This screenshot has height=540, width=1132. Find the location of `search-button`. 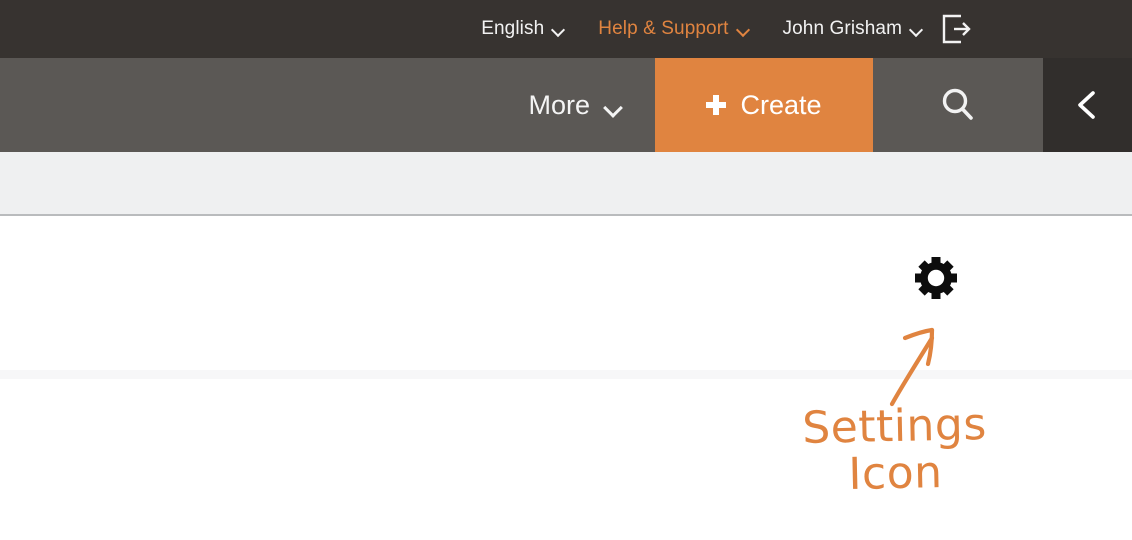

search-button is located at coordinates (958, 105).